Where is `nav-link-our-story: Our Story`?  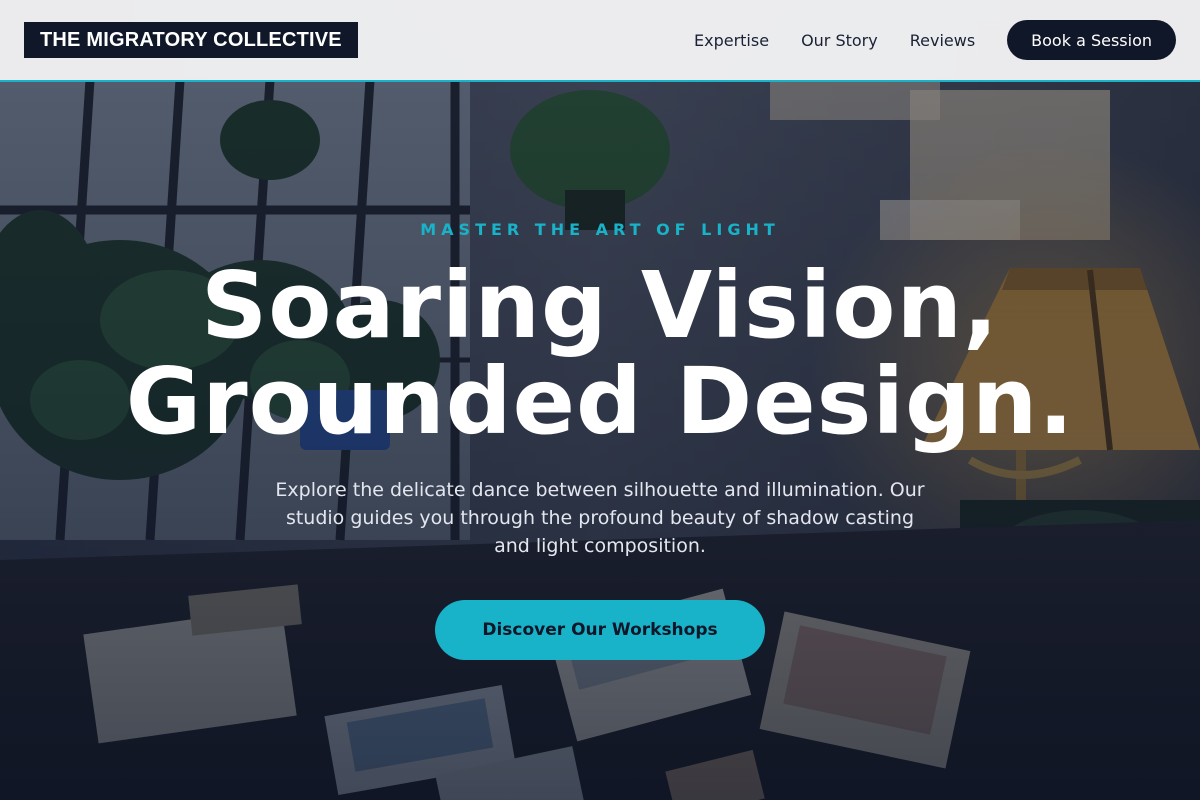
nav-link-our-story: Our Story is located at coordinates (839, 40).